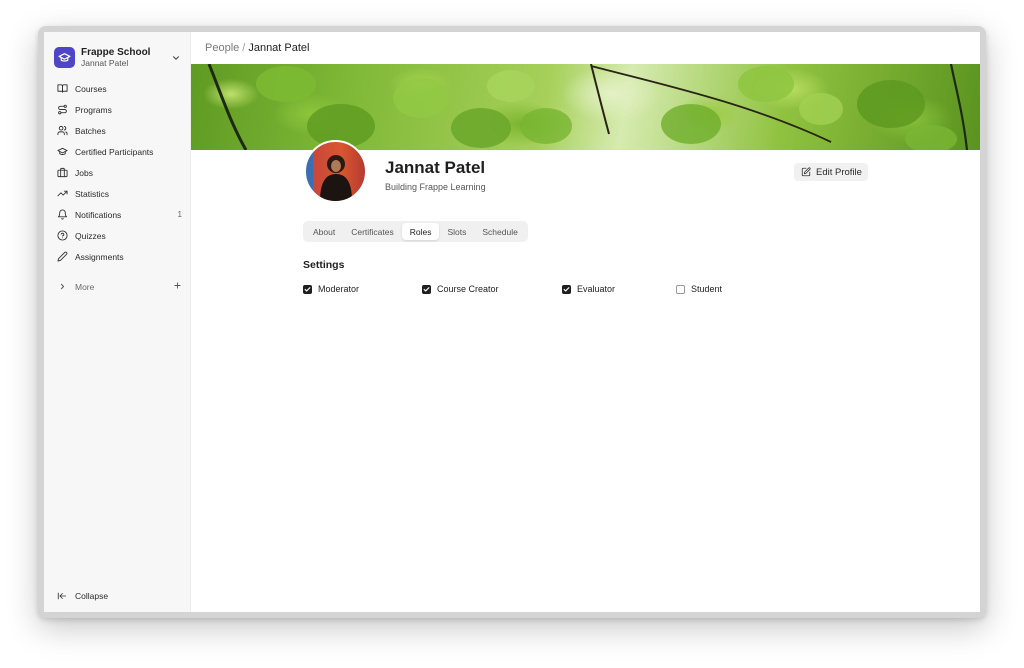 Image resolution: width=1024 pixels, height=668 pixels. I want to click on collapse-sidebar-button: Collapse, so click(80, 596).